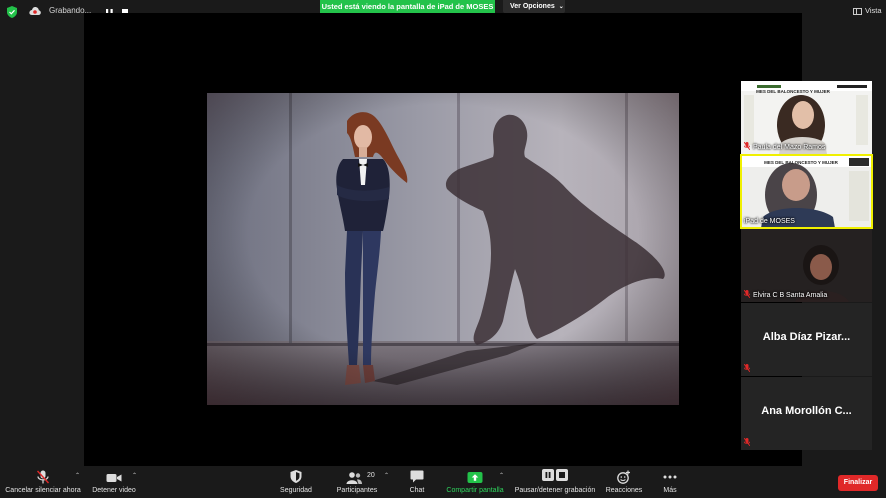 Image resolution: width=886 pixels, height=498 pixels. I want to click on unmute-label: Cancelar silenciar ahora, so click(43, 490).